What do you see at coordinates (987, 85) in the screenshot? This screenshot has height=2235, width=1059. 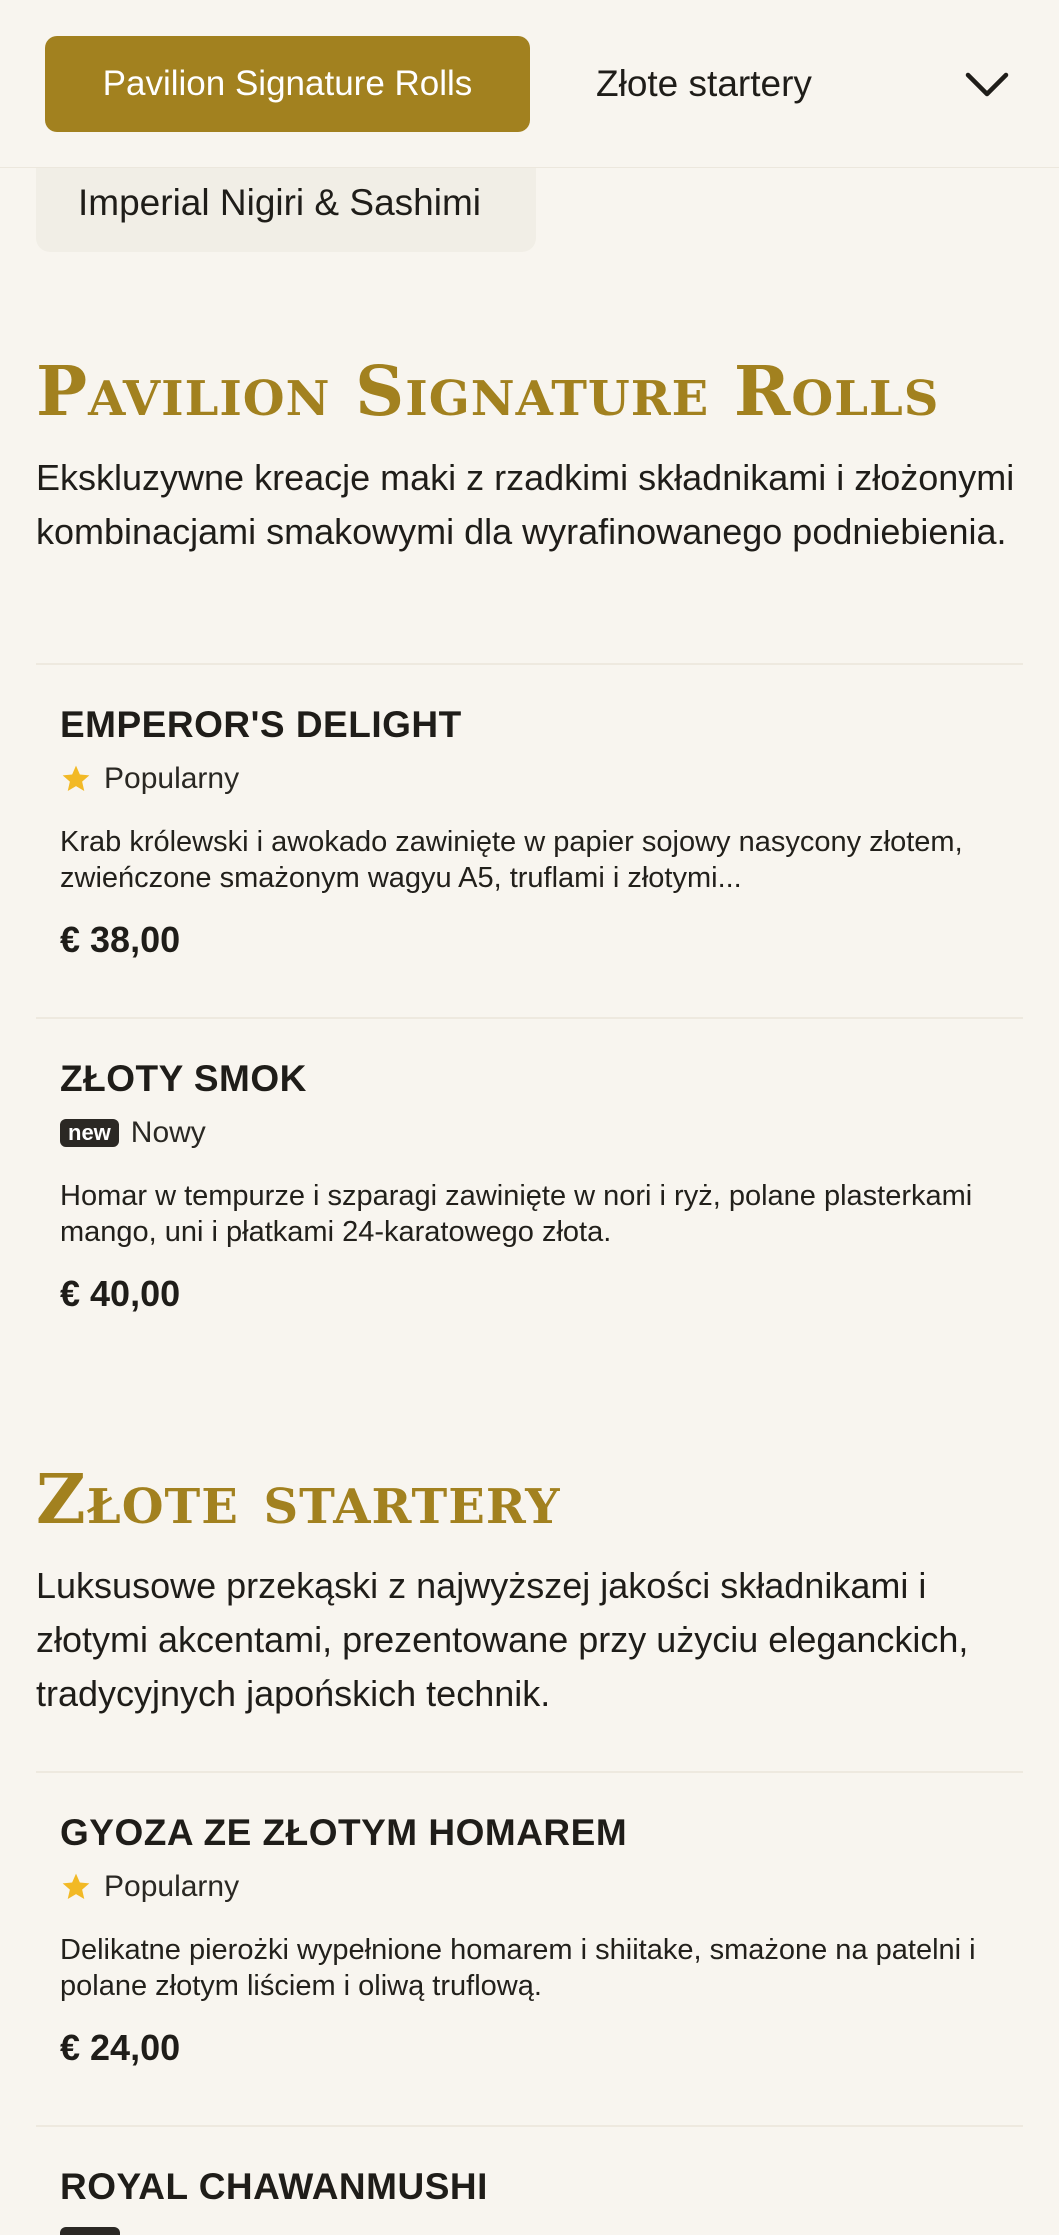 I see `chevron-down-icon` at bounding box center [987, 85].